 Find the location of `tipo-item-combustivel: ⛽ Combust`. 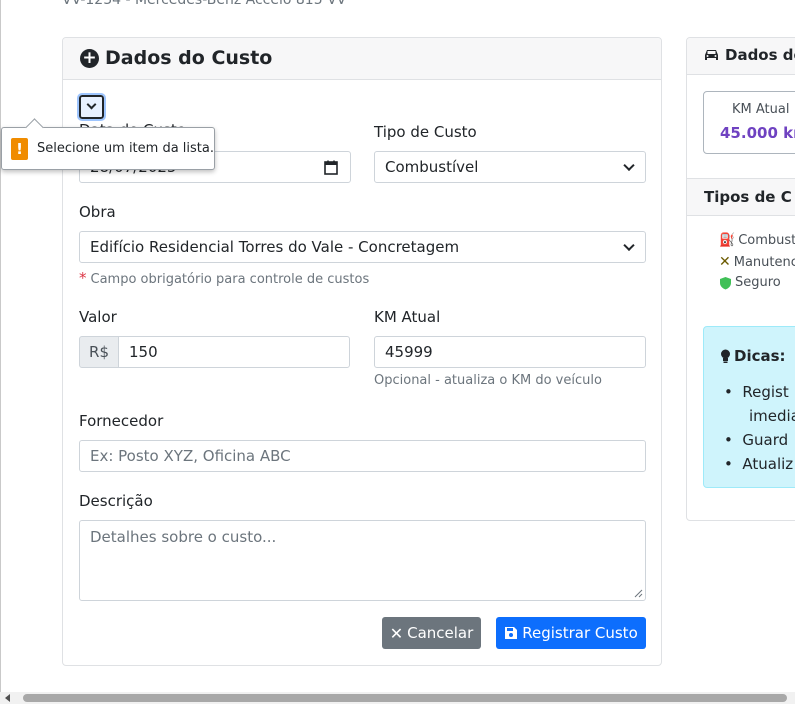

tipo-item-combustivel: ⛽ Combust is located at coordinates (757, 240).